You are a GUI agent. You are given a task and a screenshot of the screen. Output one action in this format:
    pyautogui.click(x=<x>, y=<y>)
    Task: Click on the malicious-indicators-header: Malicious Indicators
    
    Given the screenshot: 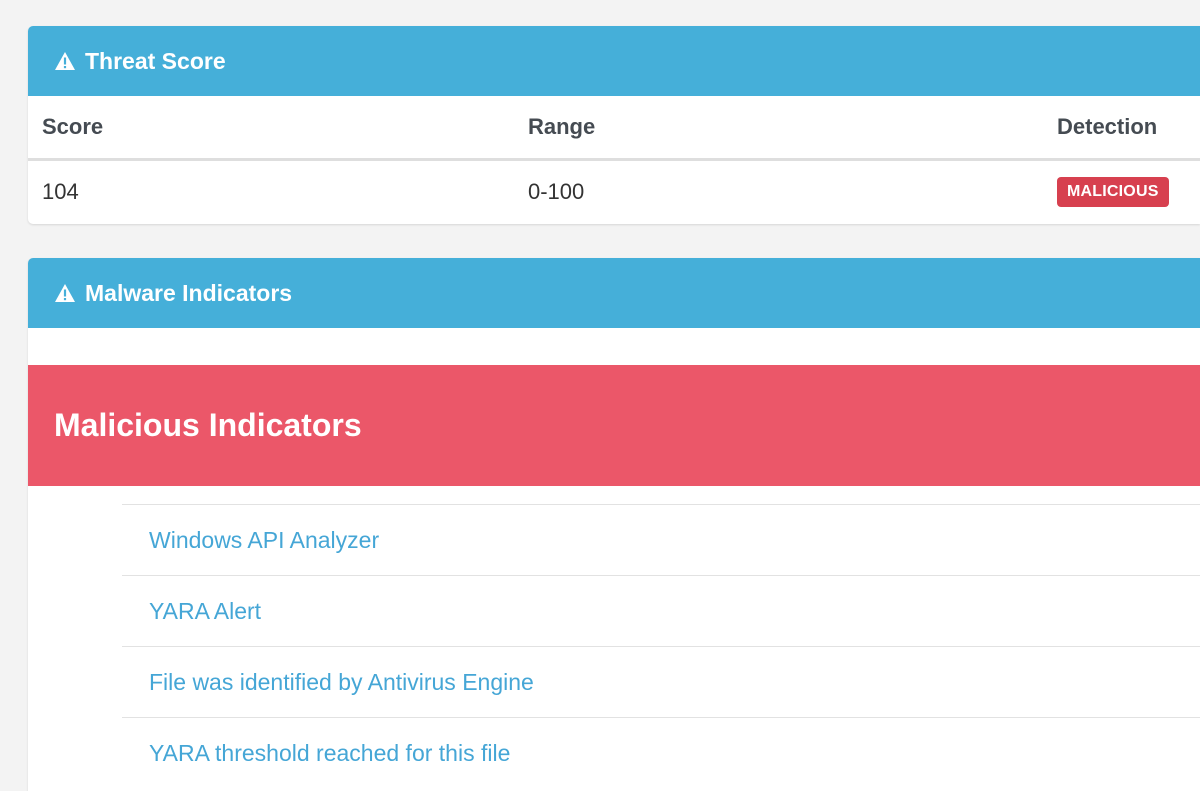 What is the action you would take?
    pyautogui.click(x=614, y=425)
    